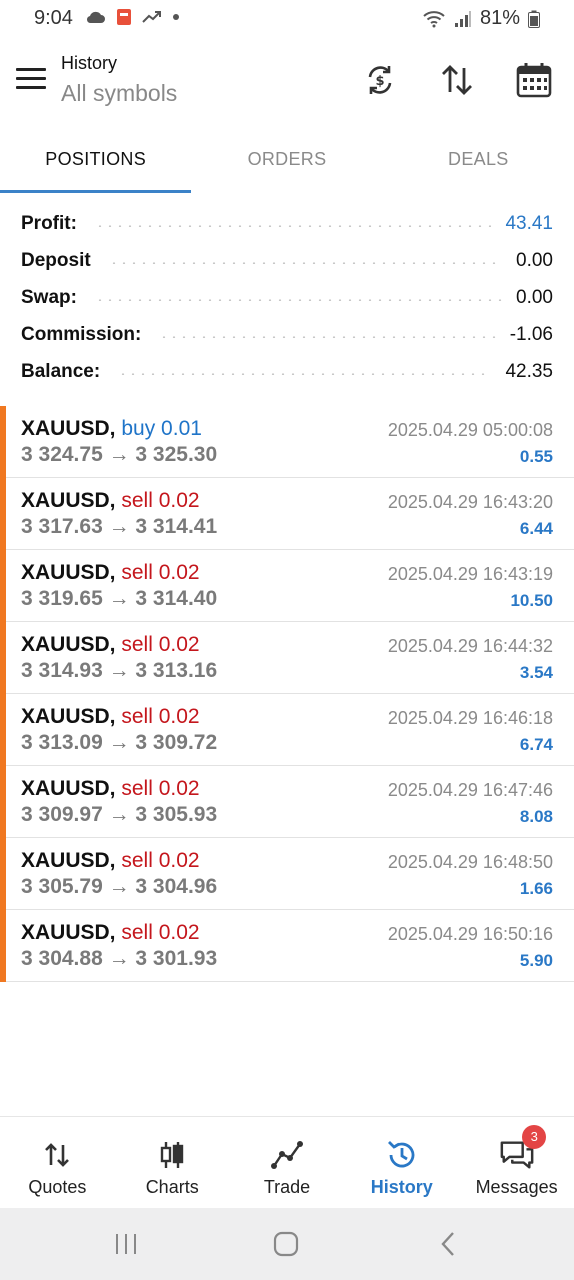  Describe the element at coordinates (470, 430) in the screenshot. I see `position-time: 2025.04.29 05:00:08` at that location.